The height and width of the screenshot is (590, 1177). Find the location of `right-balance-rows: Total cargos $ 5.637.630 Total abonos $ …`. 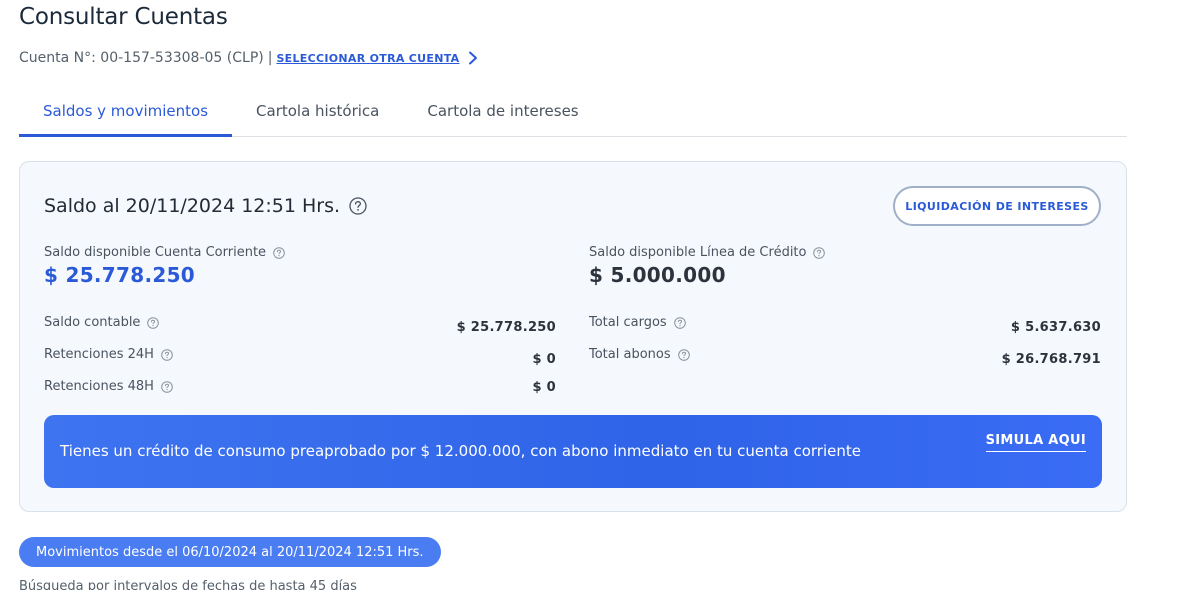

right-balance-rows: Total cargos $ 5.637.630 Total abonos $ … is located at coordinates (845, 346).